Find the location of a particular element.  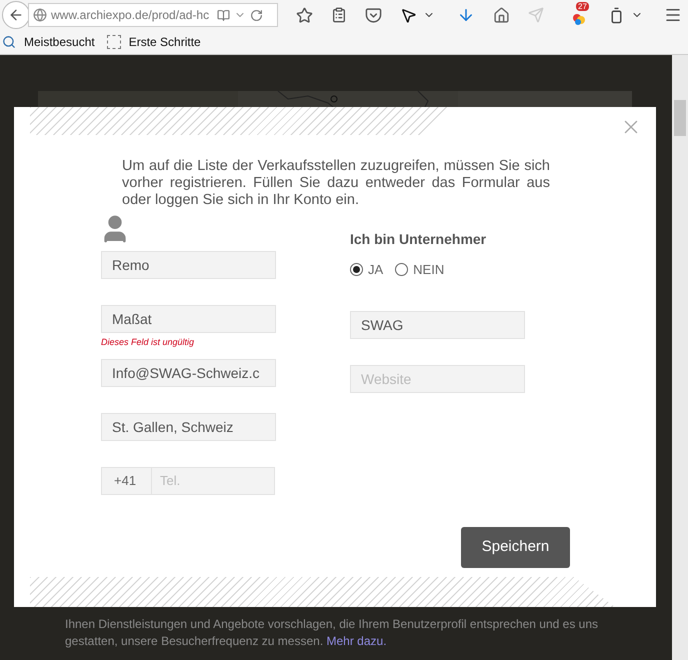

error-message: Dieses Feld ist ungültig is located at coordinates (148, 342).